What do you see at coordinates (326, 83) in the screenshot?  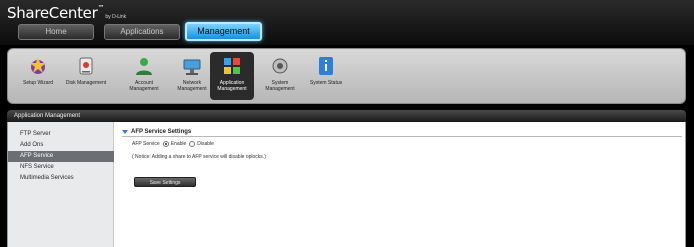 I see `toolbar-label: System Status` at bounding box center [326, 83].